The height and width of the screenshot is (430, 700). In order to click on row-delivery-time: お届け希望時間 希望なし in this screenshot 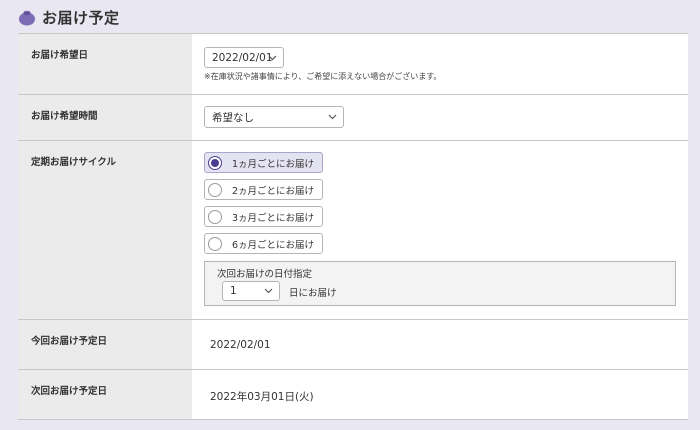, I will do `click(353, 118)`.